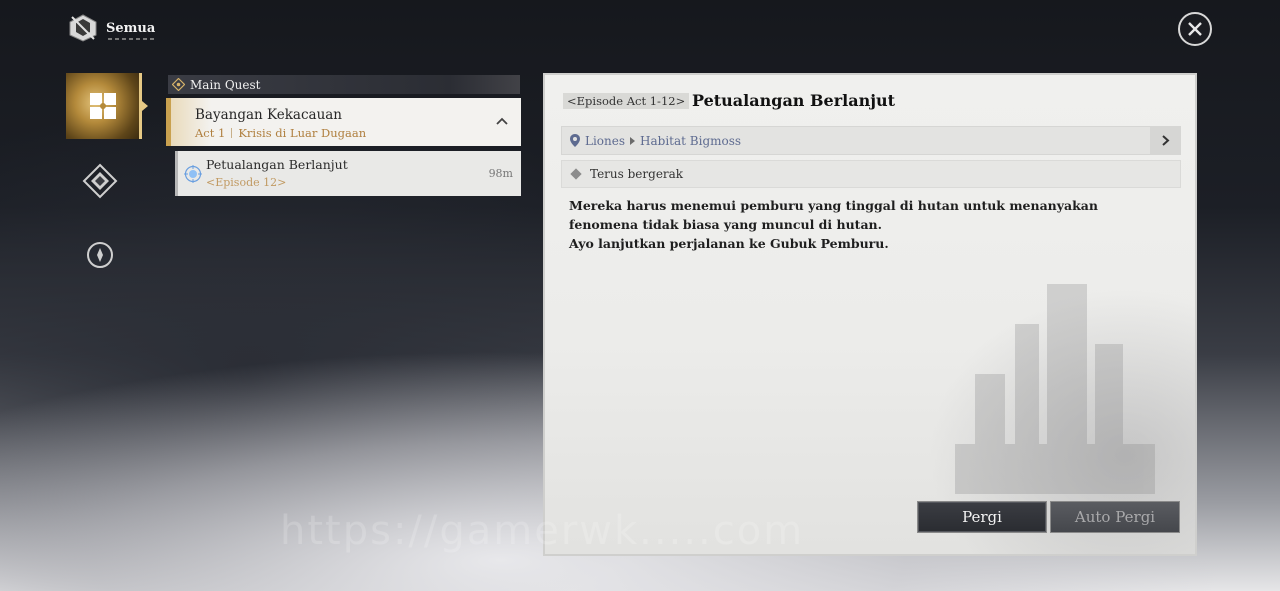 The image size is (1280, 591). I want to click on close-button, so click(1195, 29).